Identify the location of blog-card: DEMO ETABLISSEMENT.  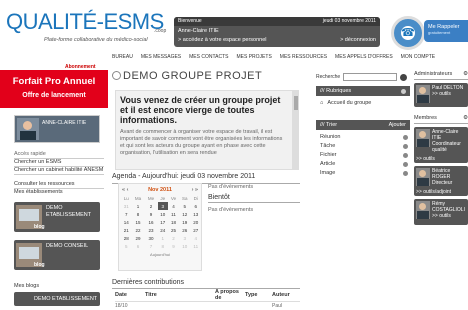
(57, 299).